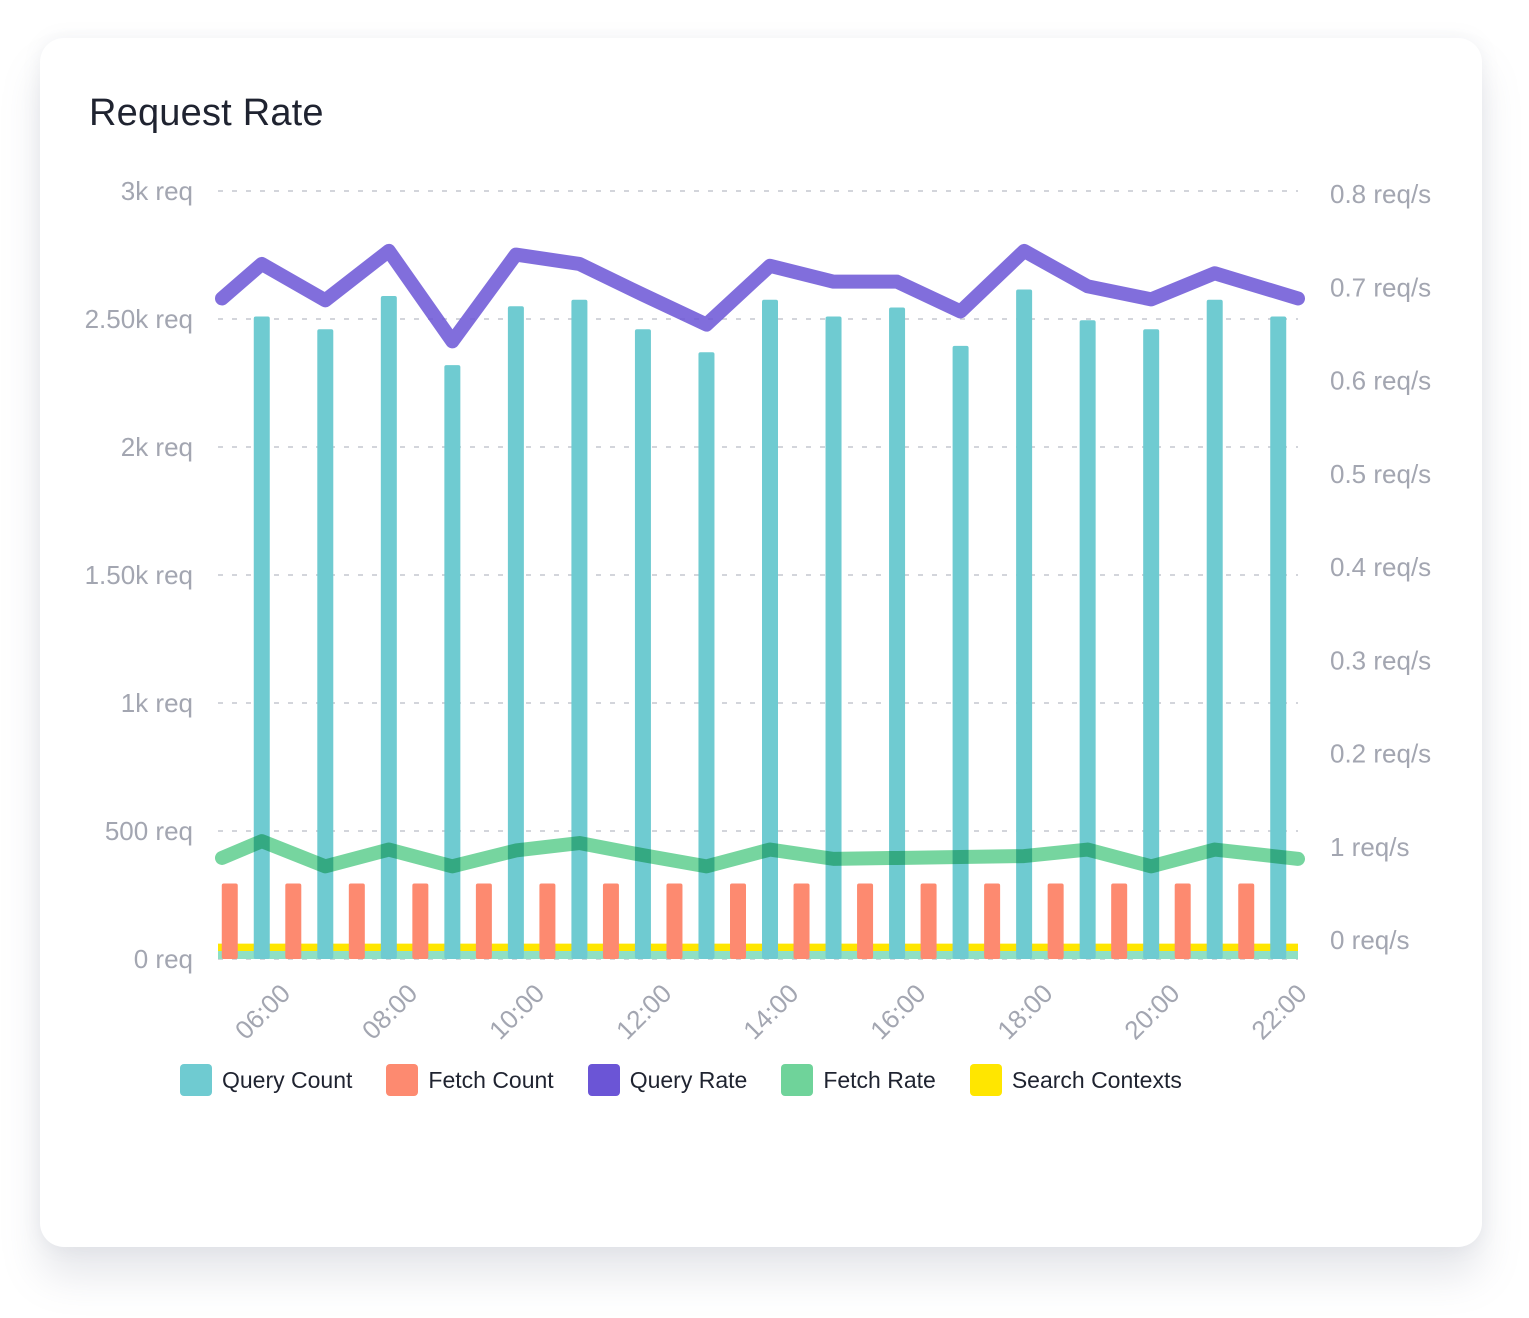 The width and height of the screenshot is (1529, 1318). I want to click on x-axis-tick-label: 06:00, so click(262, 1011).